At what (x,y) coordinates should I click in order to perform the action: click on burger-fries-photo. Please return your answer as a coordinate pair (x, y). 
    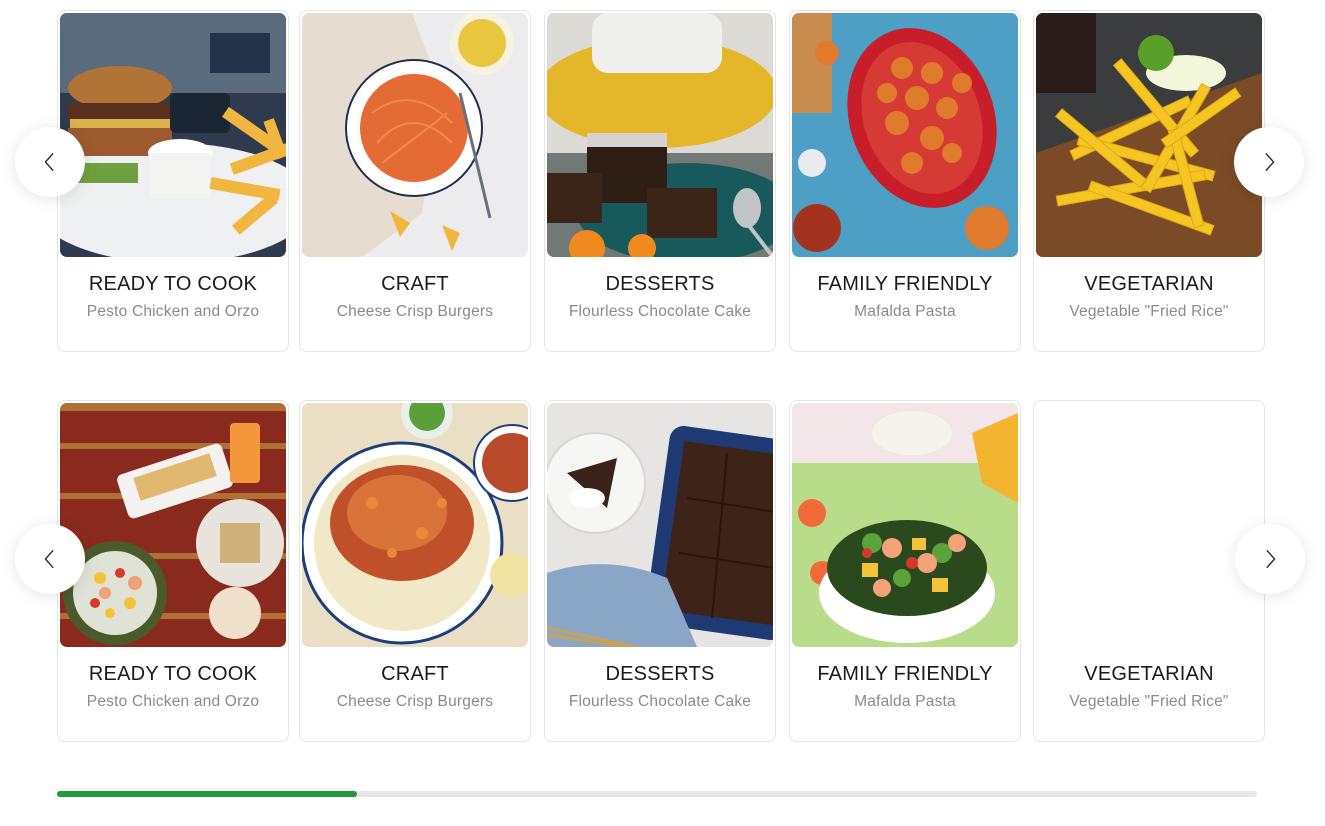
    Looking at the image, I should click on (173, 135).